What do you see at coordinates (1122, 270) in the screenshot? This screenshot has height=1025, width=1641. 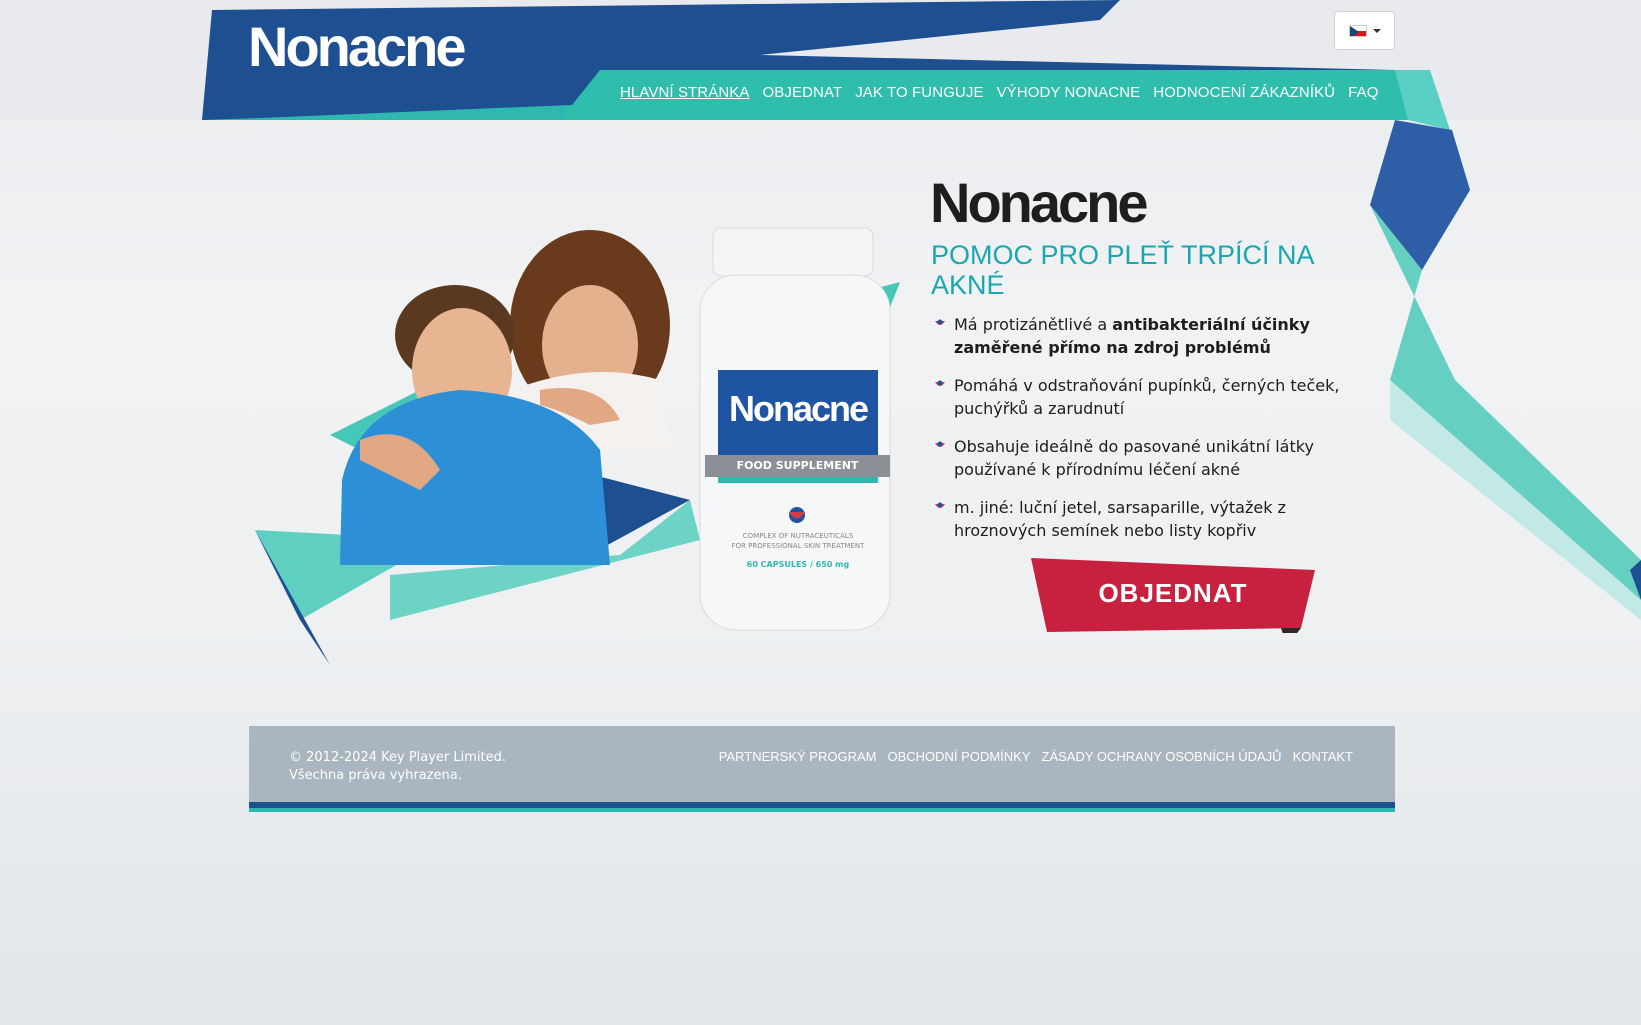 I see `hero-tagline: POMOC PRO PLEŤ TRPÍCÍ NA AKNÉ` at bounding box center [1122, 270].